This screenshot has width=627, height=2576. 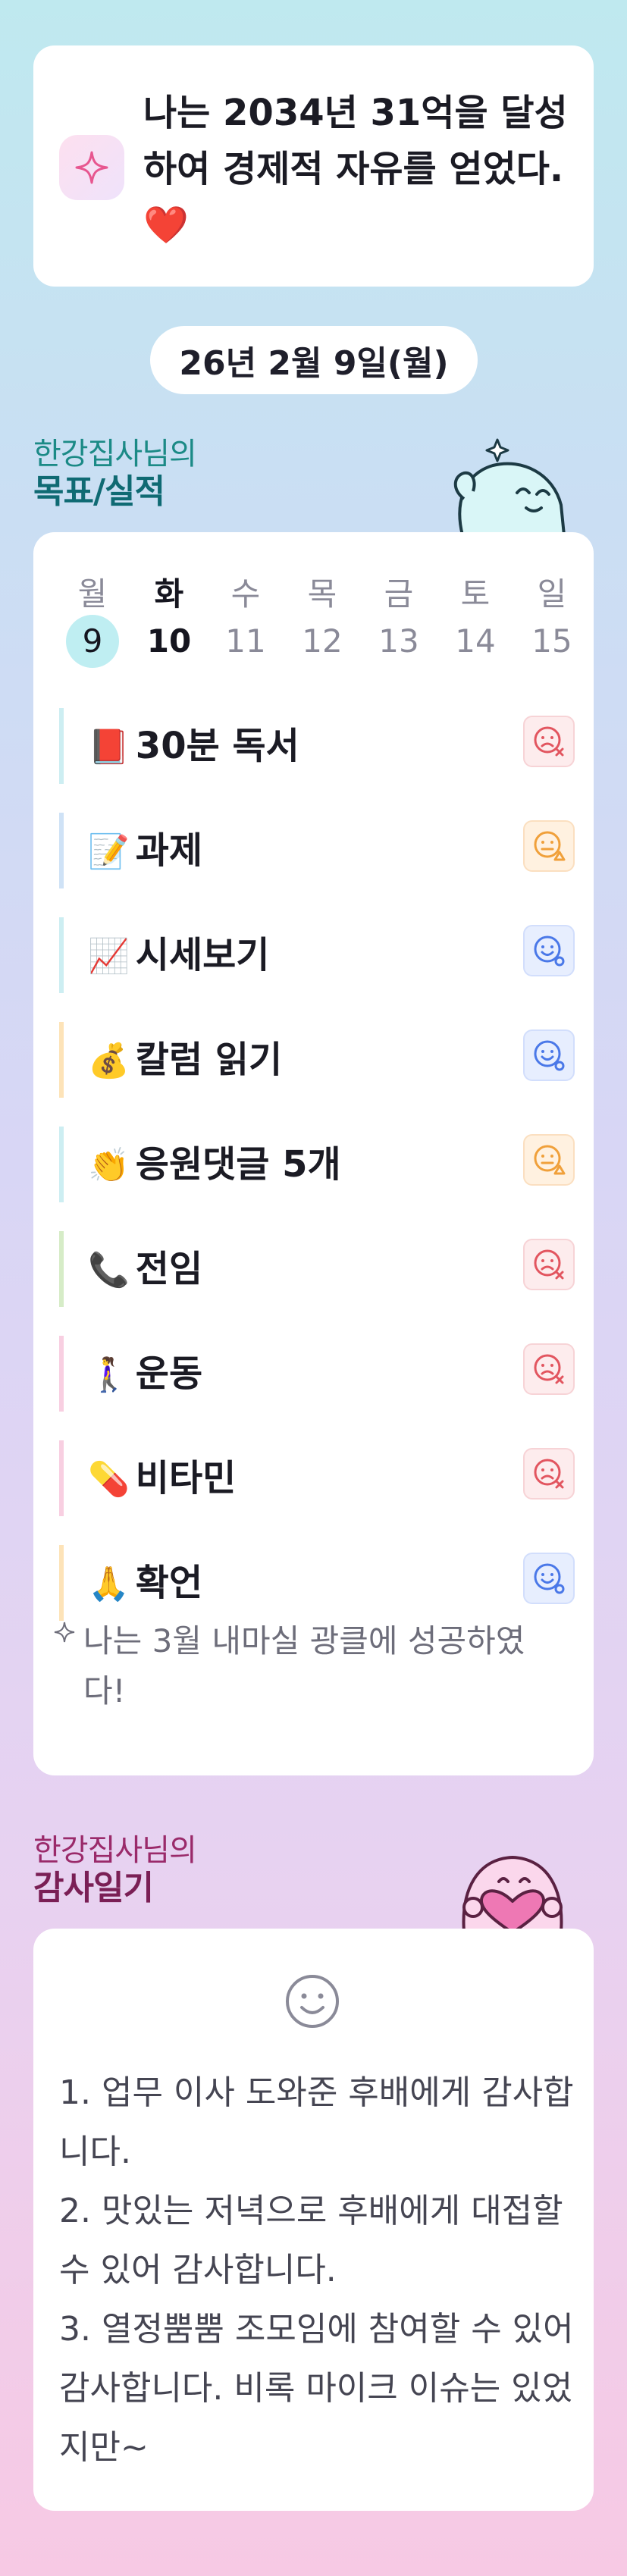 What do you see at coordinates (303, 1666) in the screenshot?
I see `affirmation-note: 나는 3월 내마실 광클에 성공하였다!` at bounding box center [303, 1666].